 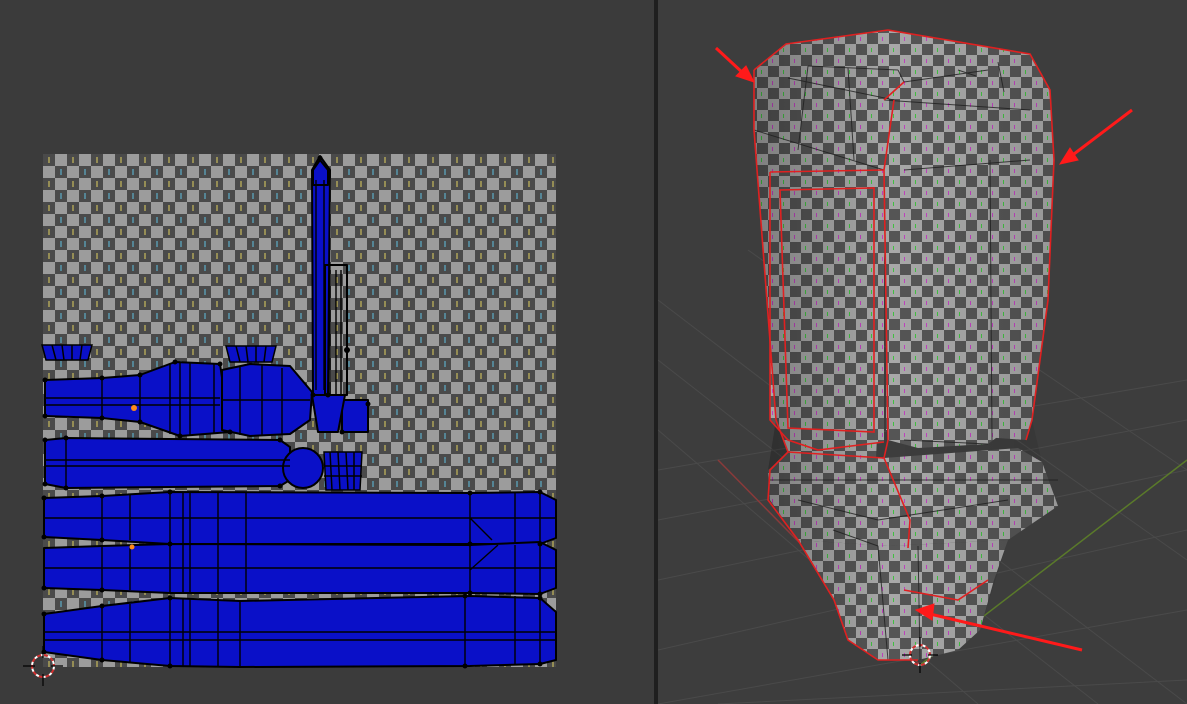 What do you see at coordinates (167, 463) in the screenshot?
I see `uv-island-row2-bar` at bounding box center [167, 463].